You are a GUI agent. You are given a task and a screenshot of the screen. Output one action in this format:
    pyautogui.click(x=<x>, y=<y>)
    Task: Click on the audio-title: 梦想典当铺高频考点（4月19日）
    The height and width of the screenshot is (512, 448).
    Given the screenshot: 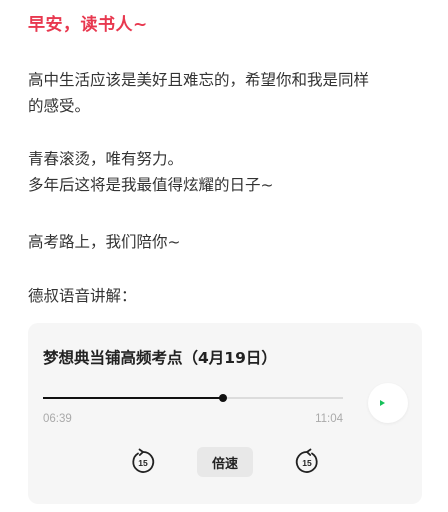 What is the action you would take?
    pyautogui.click(x=160, y=358)
    